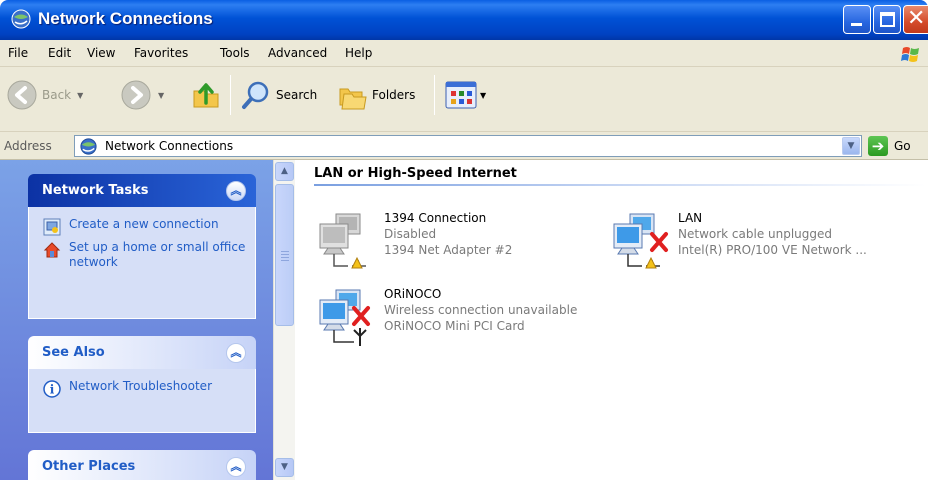 This screenshot has height=480, width=928. What do you see at coordinates (52, 227) in the screenshot?
I see `new-connection-icon` at bounding box center [52, 227].